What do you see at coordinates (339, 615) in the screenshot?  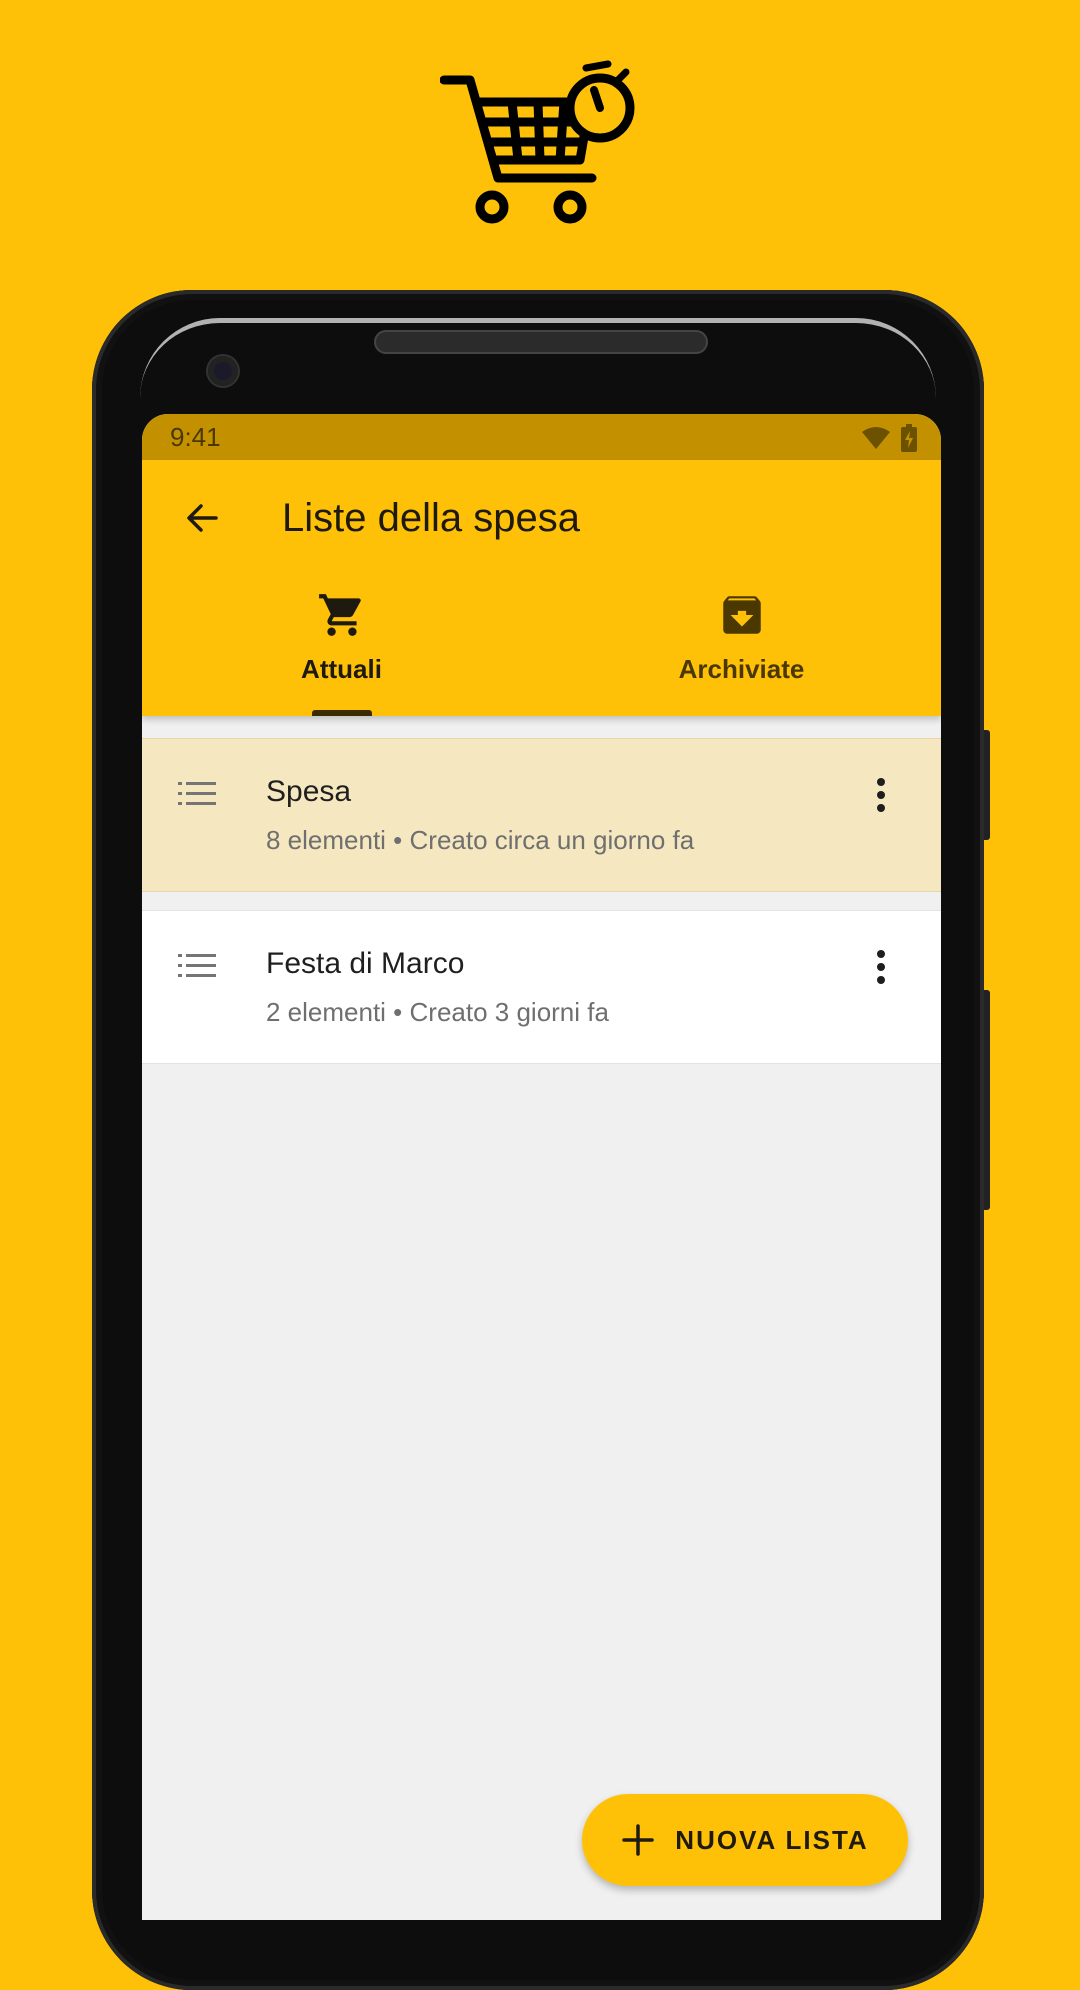 I see `shopping-cart-icon` at bounding box center [339, 615].